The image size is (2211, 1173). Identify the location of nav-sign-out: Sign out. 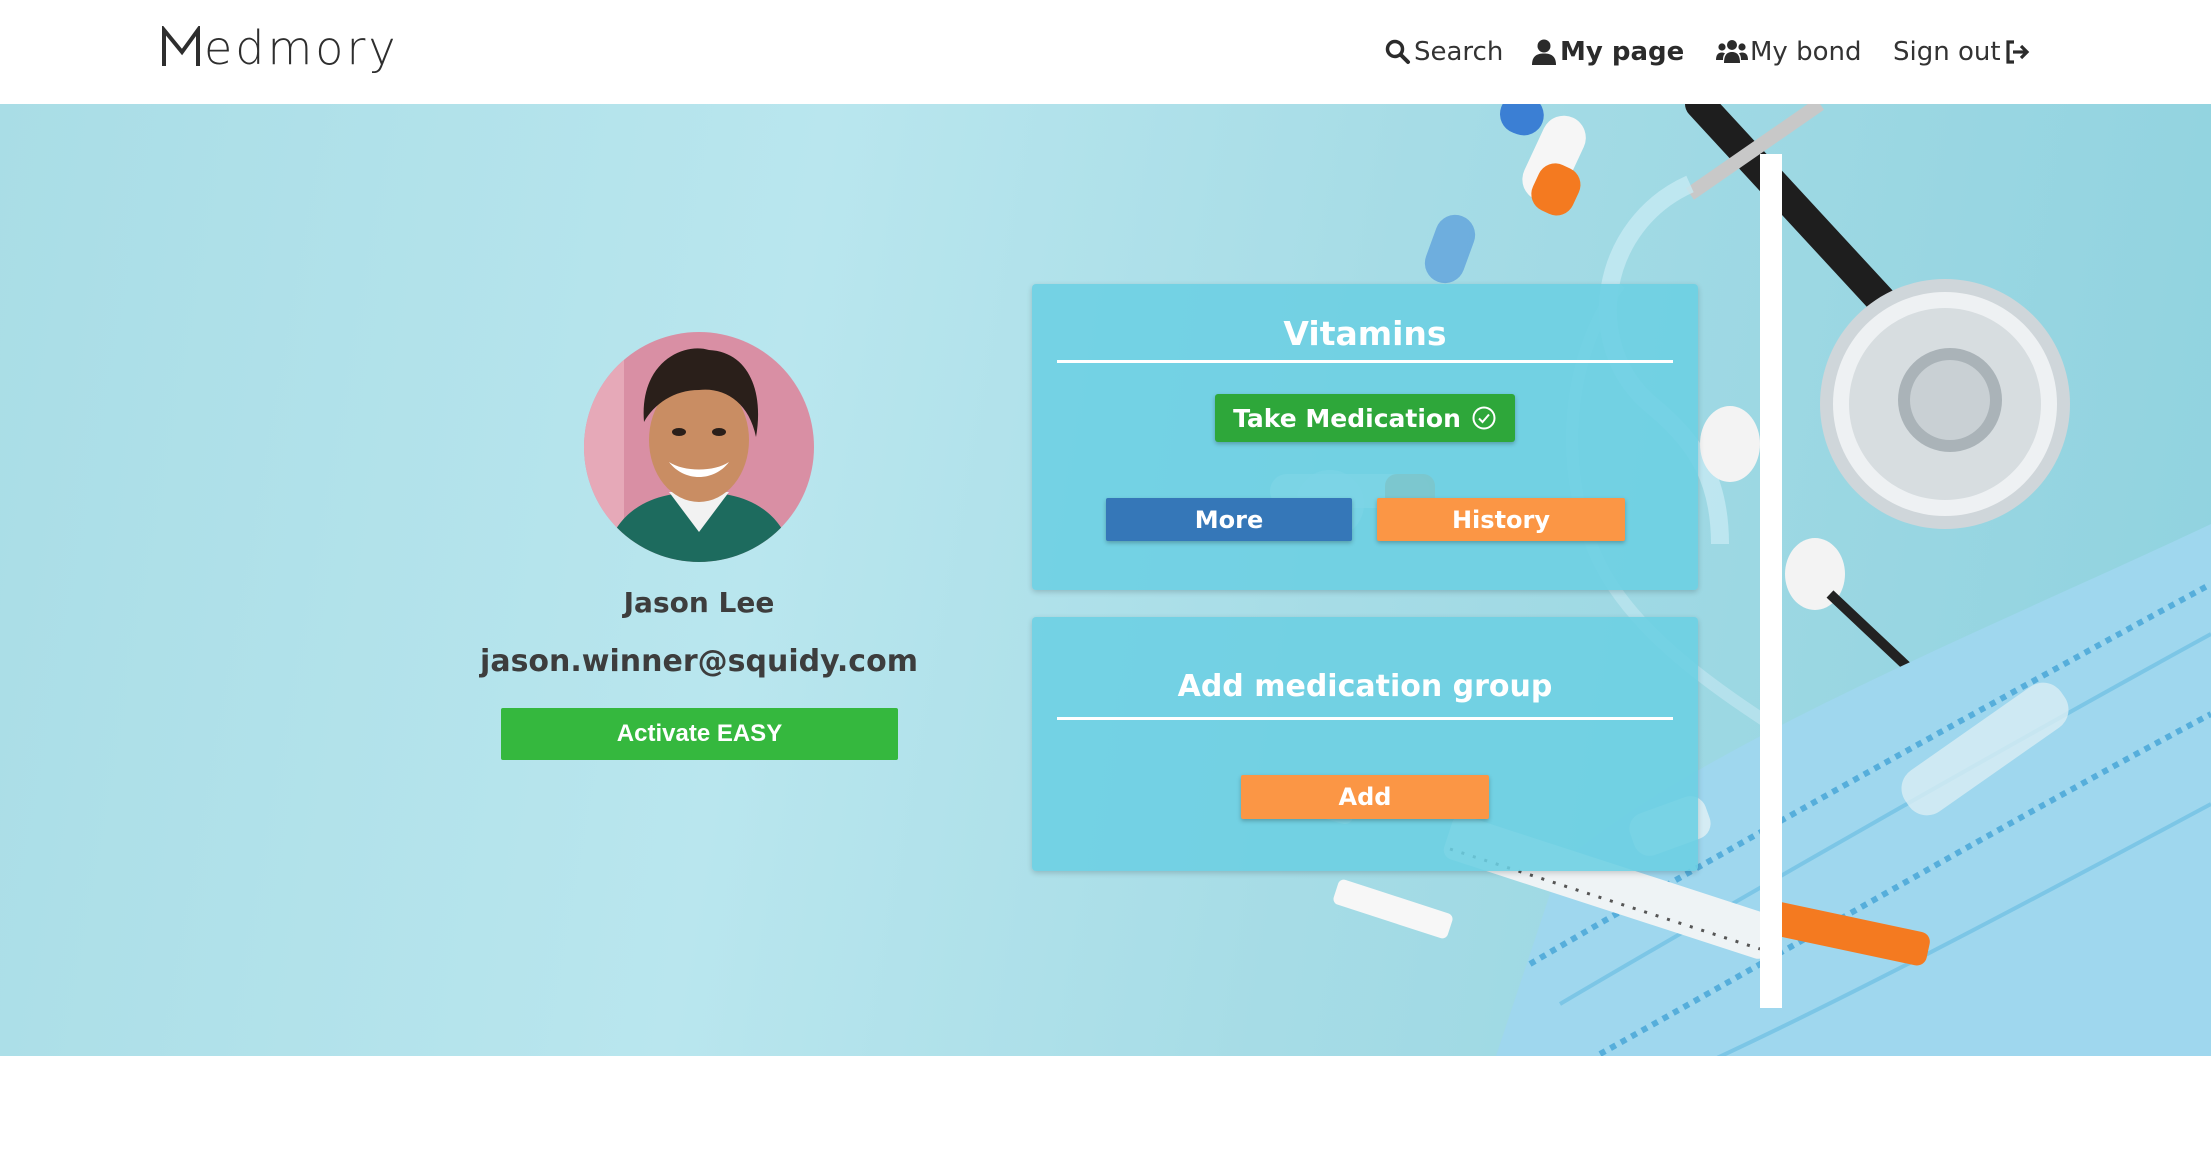
(1962, 52).